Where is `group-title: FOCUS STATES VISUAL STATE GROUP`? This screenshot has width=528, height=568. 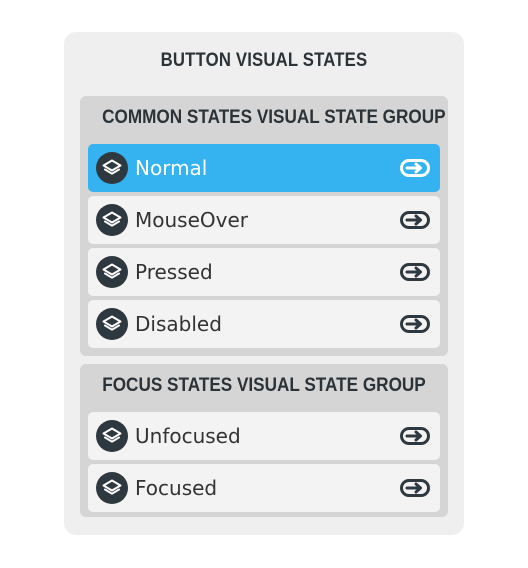
group-title: FOCUS STATES VISUAL STATE GROUP is located at coordinates (264, 385).